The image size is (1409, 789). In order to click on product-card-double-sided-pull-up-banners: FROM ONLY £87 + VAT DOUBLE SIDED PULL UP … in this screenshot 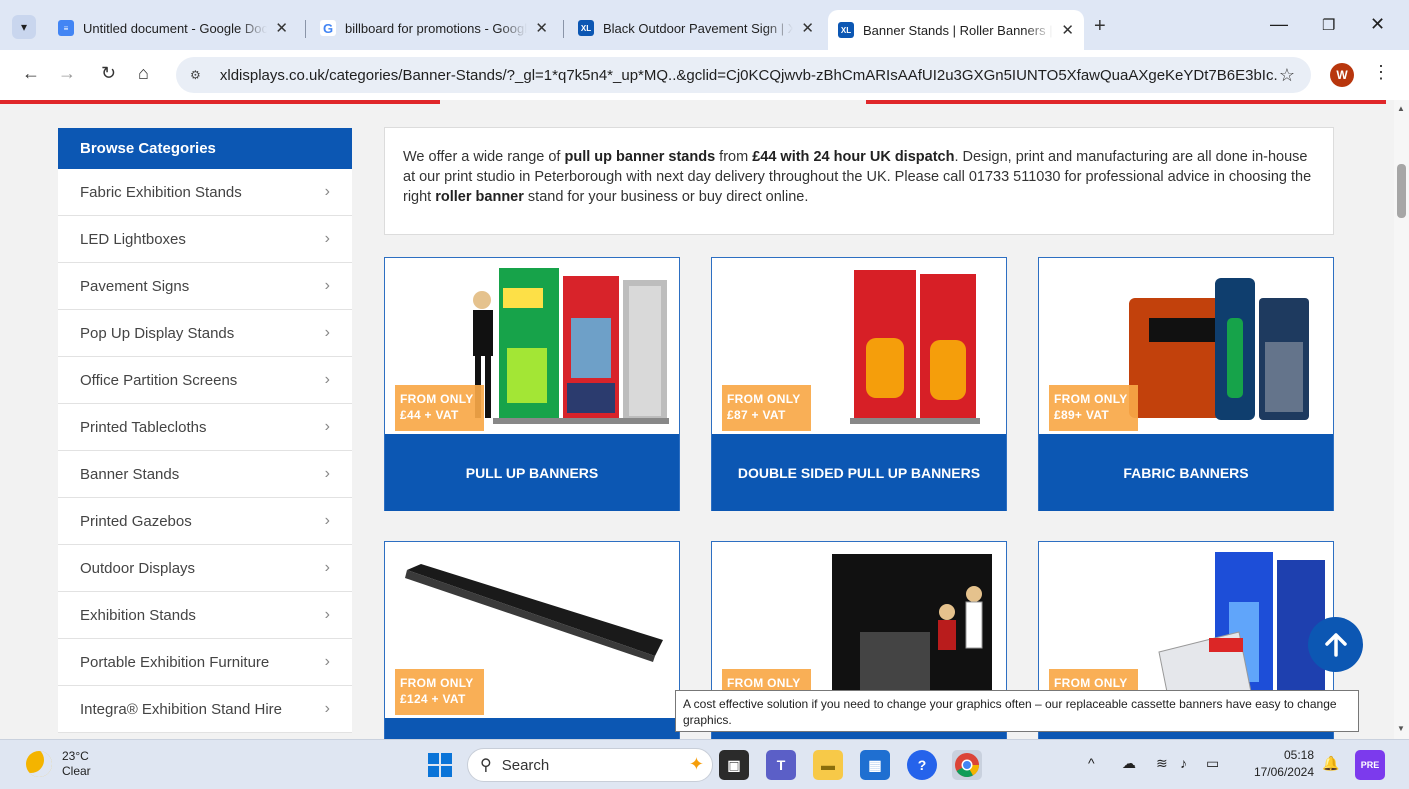, I will do `click(859, 384)`.